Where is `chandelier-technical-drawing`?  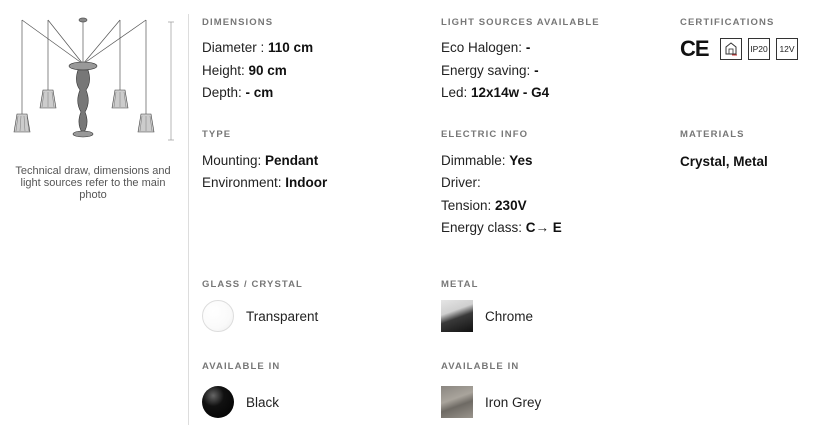
chandelier-technical-drawing is located at coordinates (93, 79).